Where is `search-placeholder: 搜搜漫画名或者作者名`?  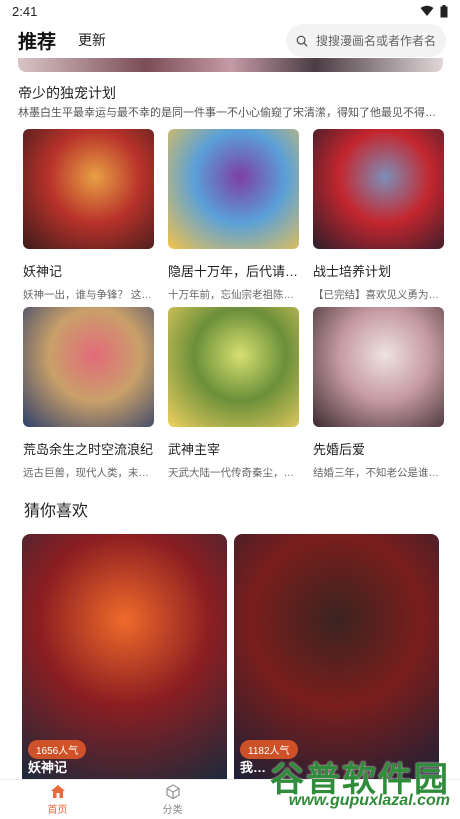 search-placeholder: 搜搜漫画名或者作者名 is located at coordinates (375, 41).